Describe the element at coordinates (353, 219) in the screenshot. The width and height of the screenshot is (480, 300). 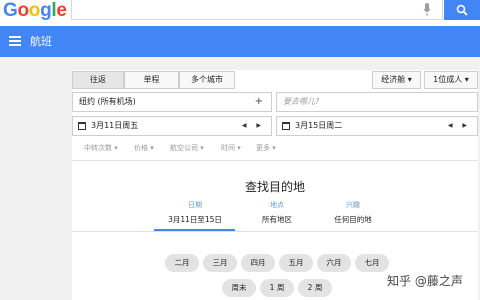
I see `interest-value: 任何目的地` at that location.